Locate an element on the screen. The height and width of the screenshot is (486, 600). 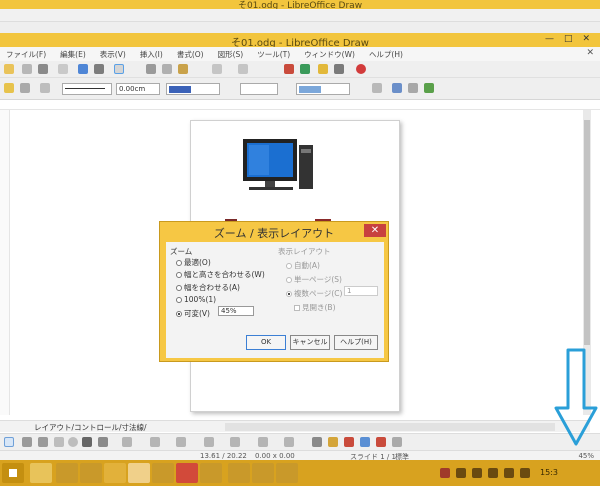
close-window-button: ✕ is located at coordinates (586, 39).